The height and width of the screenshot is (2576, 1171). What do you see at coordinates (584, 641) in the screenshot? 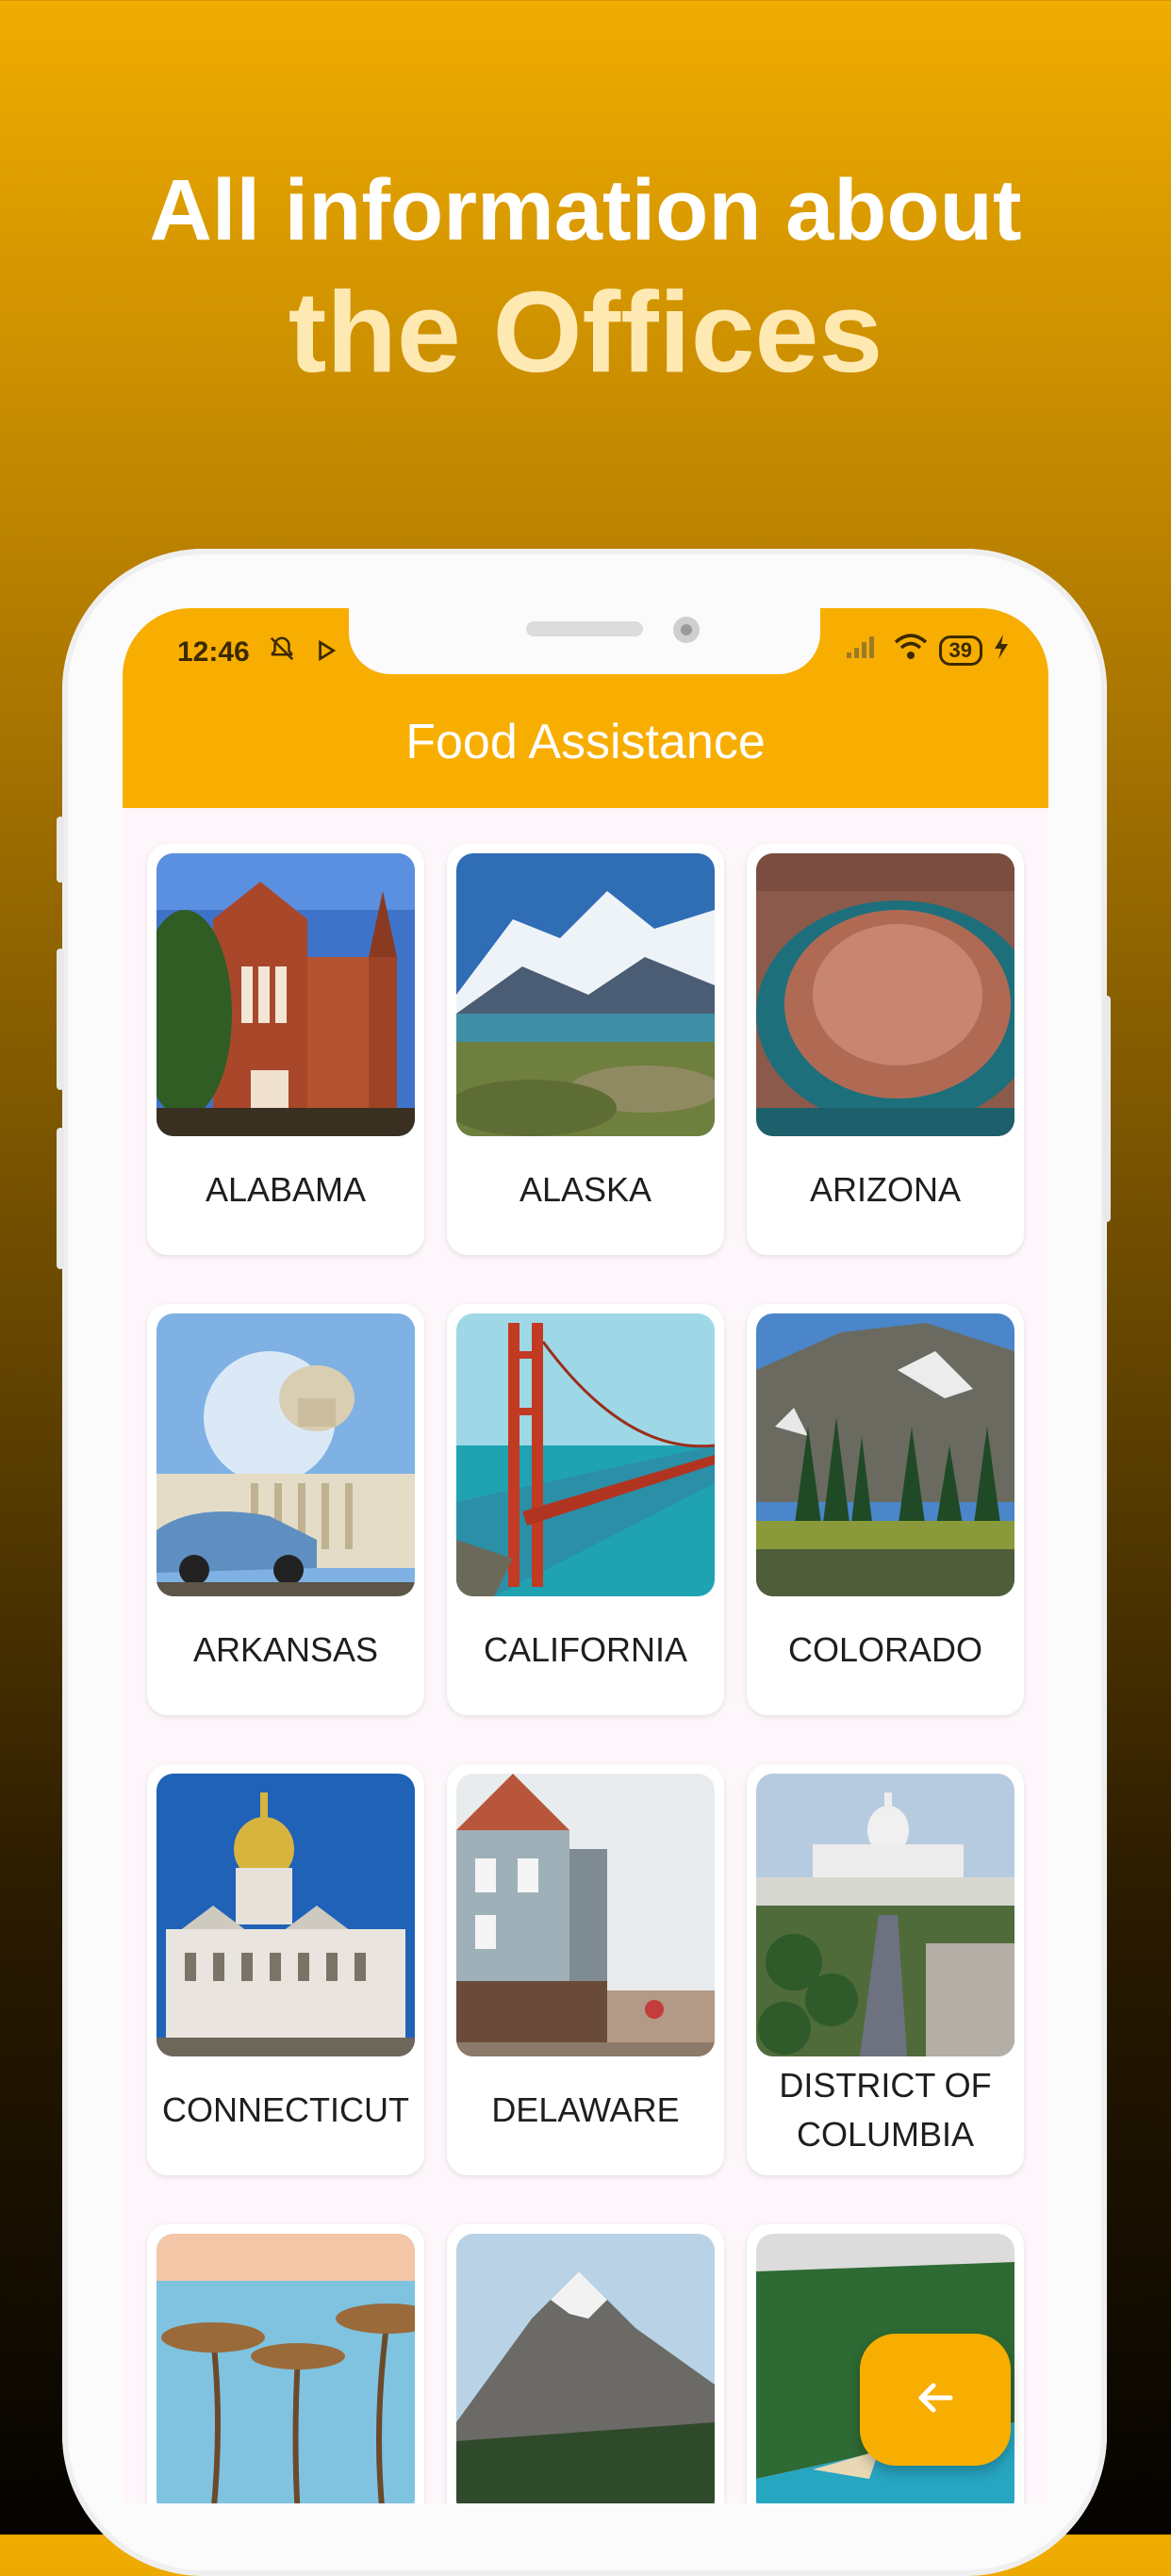
I see `screen-notch` at bounding box center [584, 641].